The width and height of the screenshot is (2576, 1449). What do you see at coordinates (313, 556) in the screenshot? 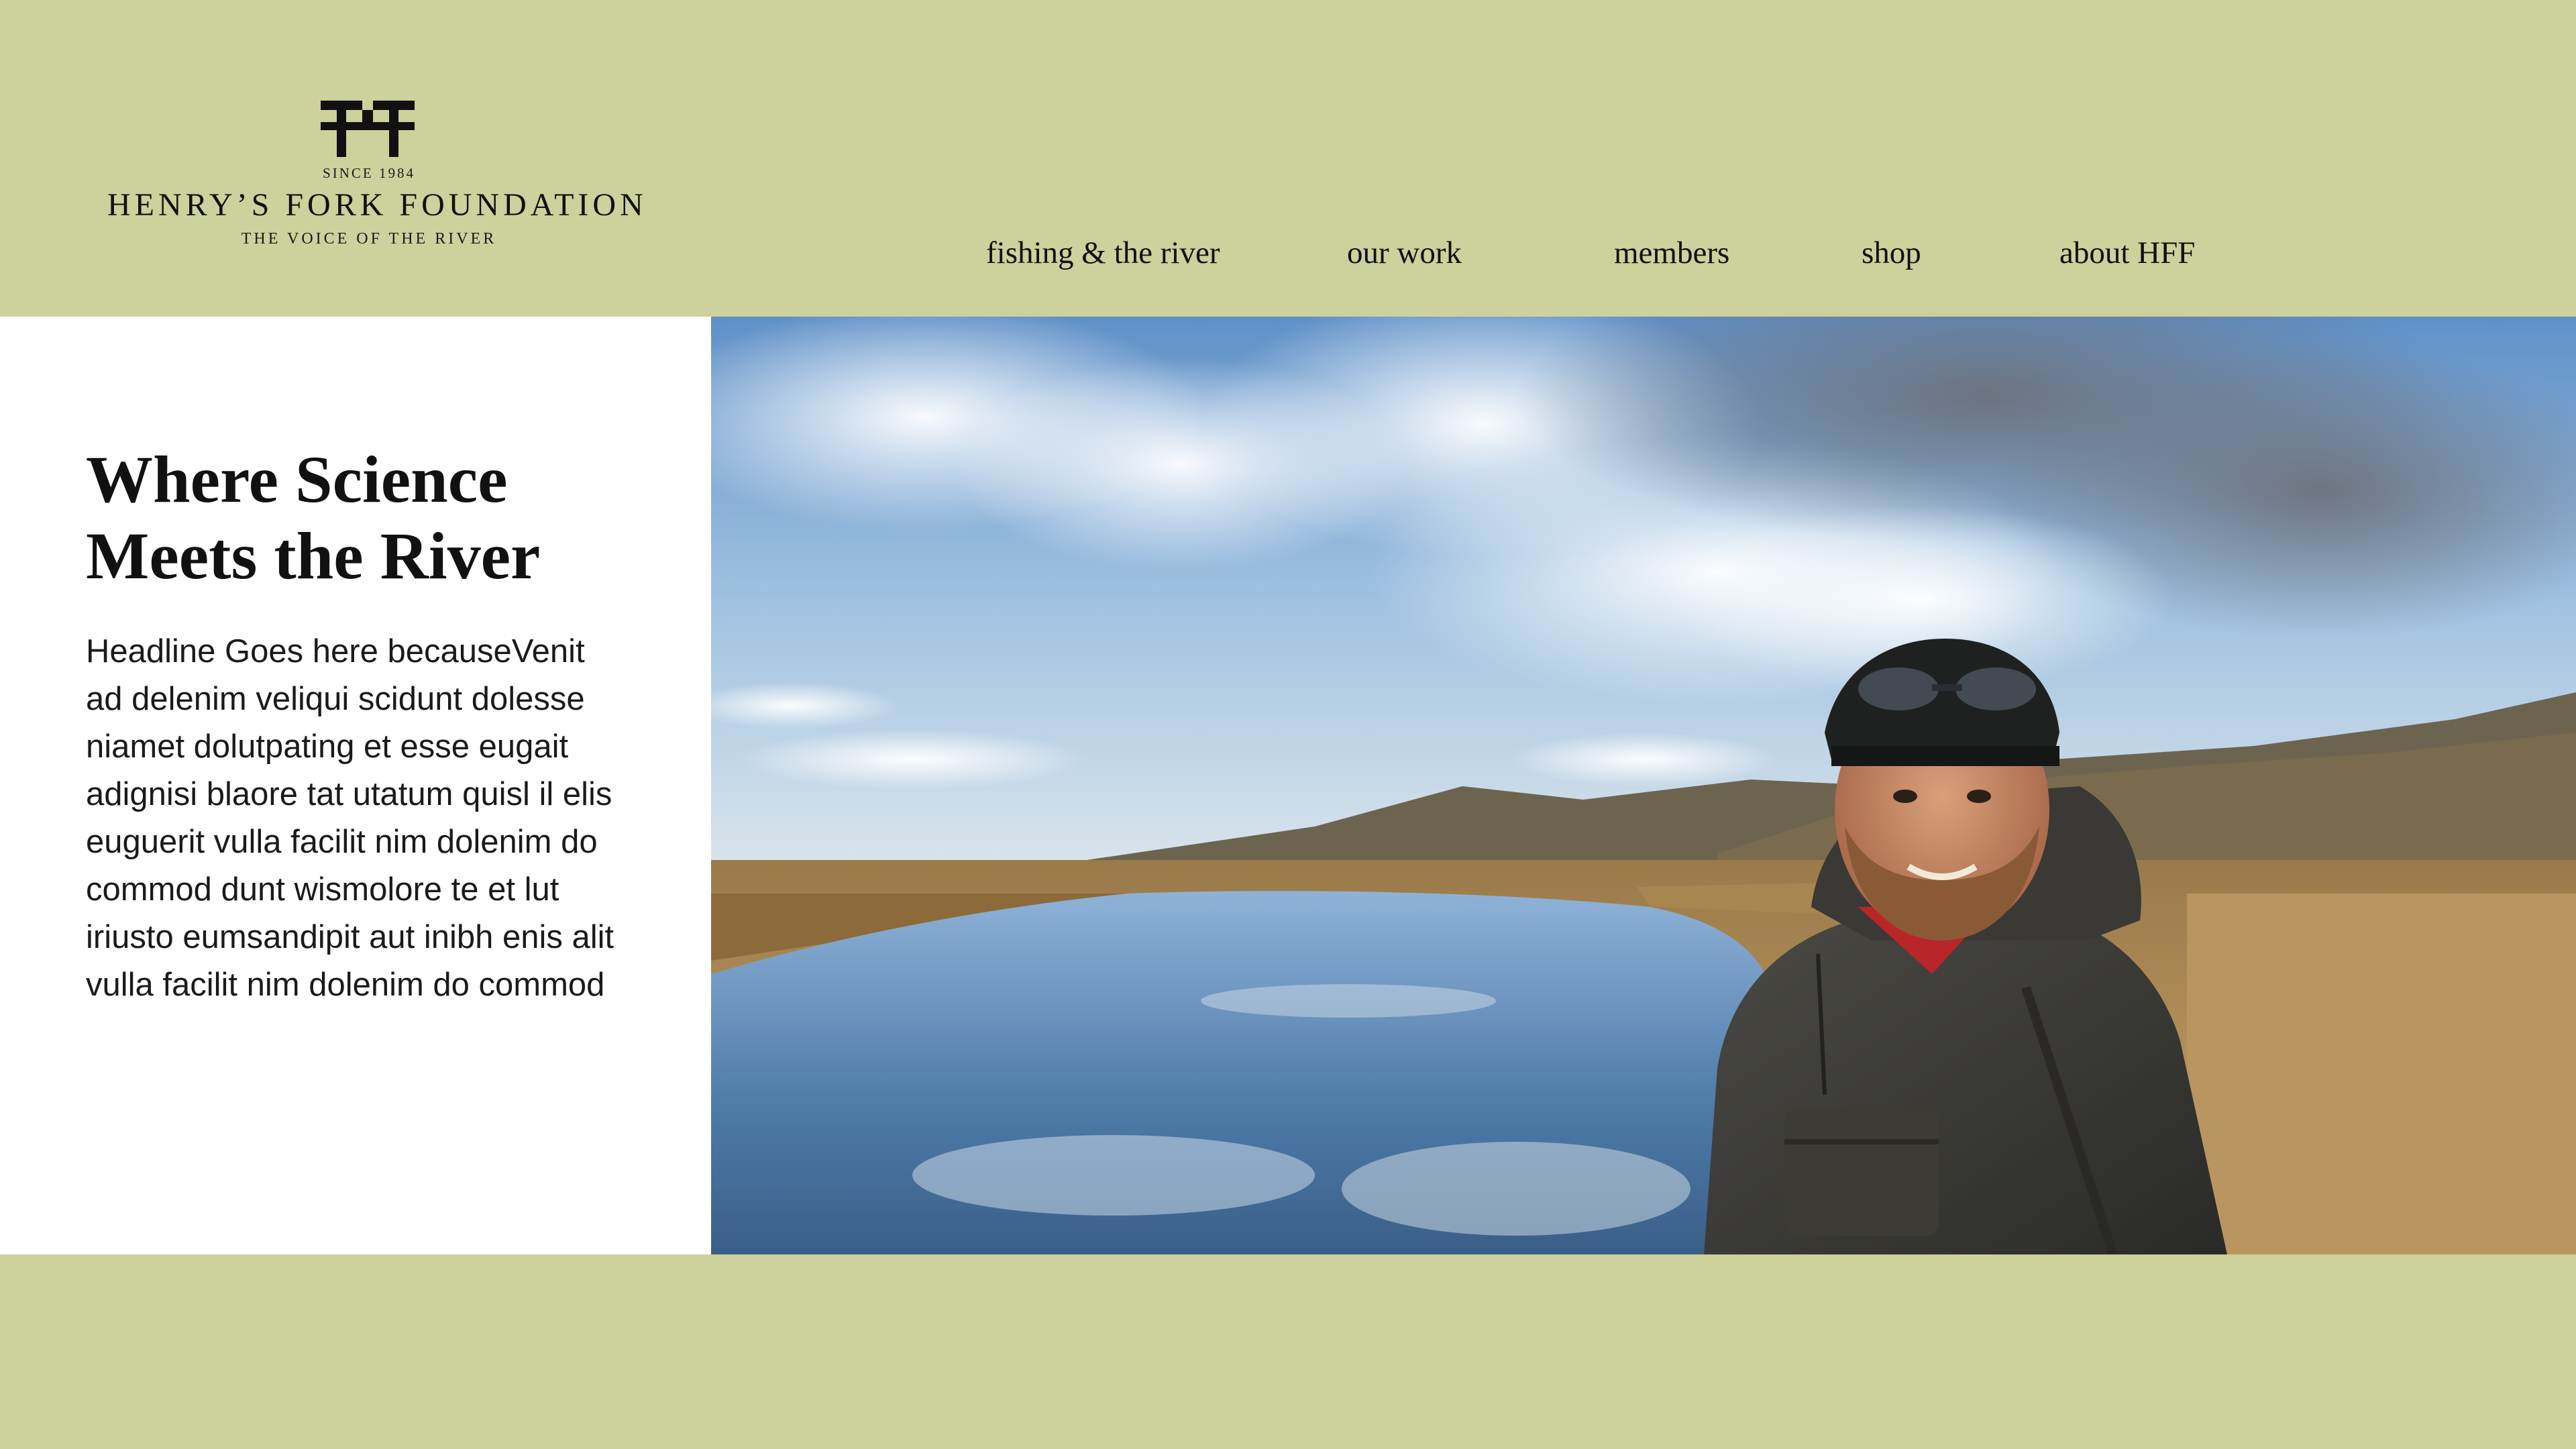
I see `hero-title-line-2: Meets the River` at bounding box center [313, 556].